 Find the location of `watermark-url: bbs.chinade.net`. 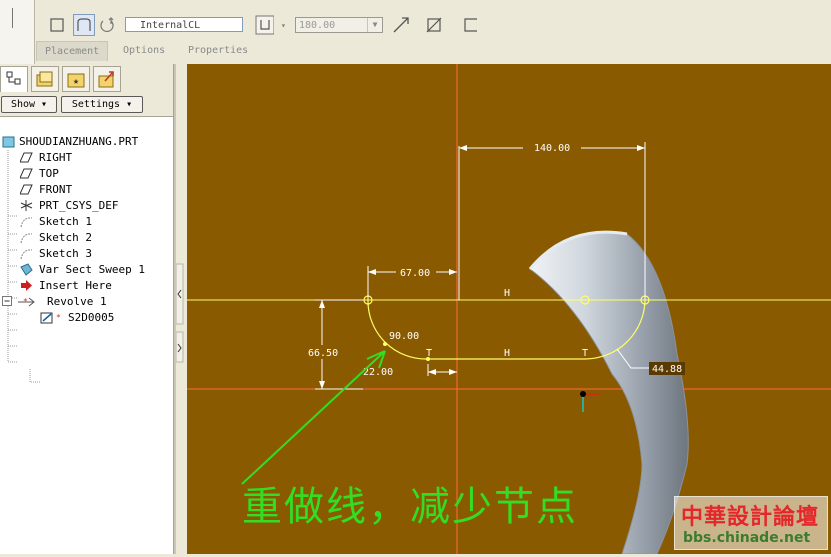

watermark-url: bbs.chinade.net is located at coordinates (747, 538).